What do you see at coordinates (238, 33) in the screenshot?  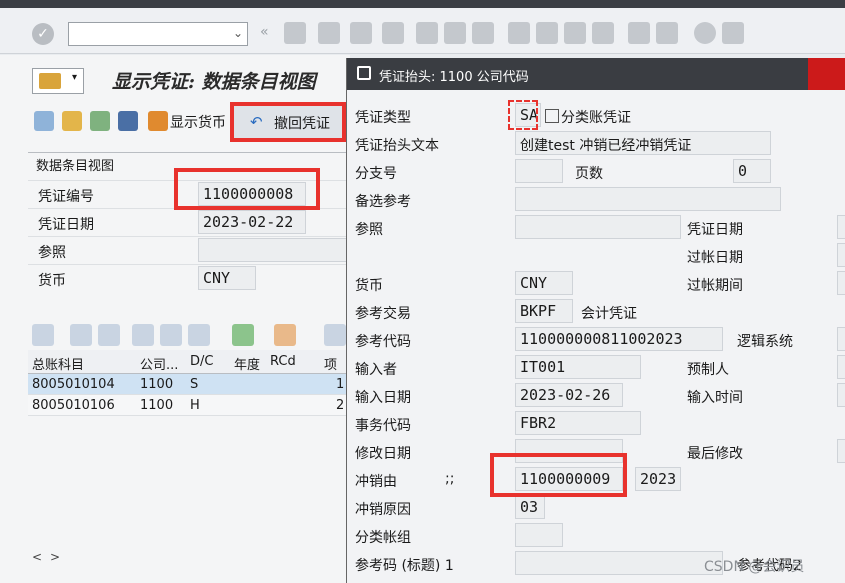 I see `chevron-down-icon: ⌄` at bounding box center [238, 33].